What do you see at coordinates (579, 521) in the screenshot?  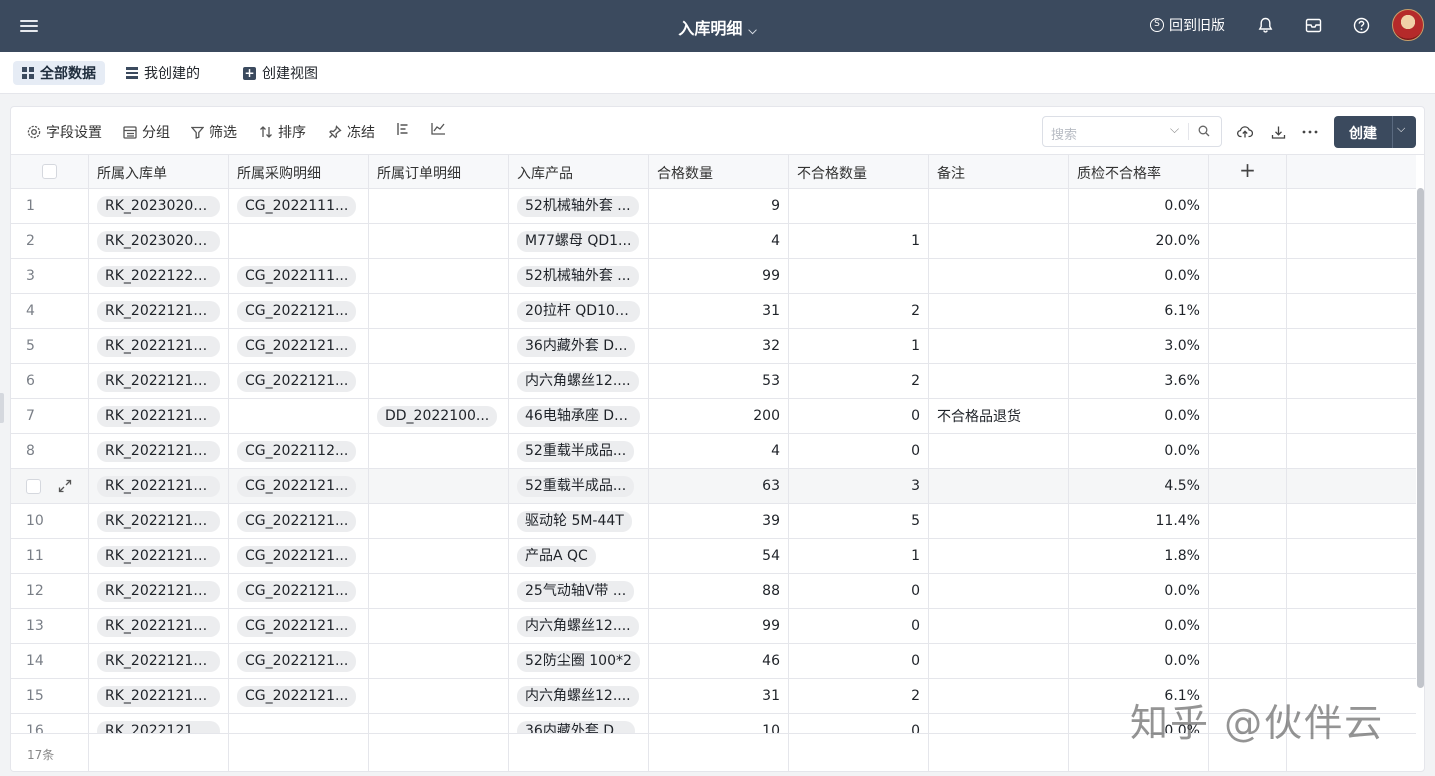 I see `cell-product: 驱动轮 5M-44T` at bounding box center [579, 521].